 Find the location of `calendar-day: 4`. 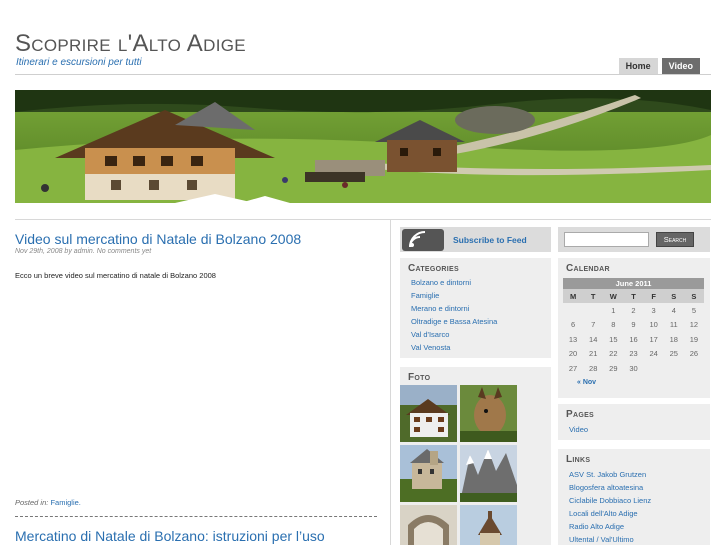

calendar-day: 4 is located at coordinates (673, 310).